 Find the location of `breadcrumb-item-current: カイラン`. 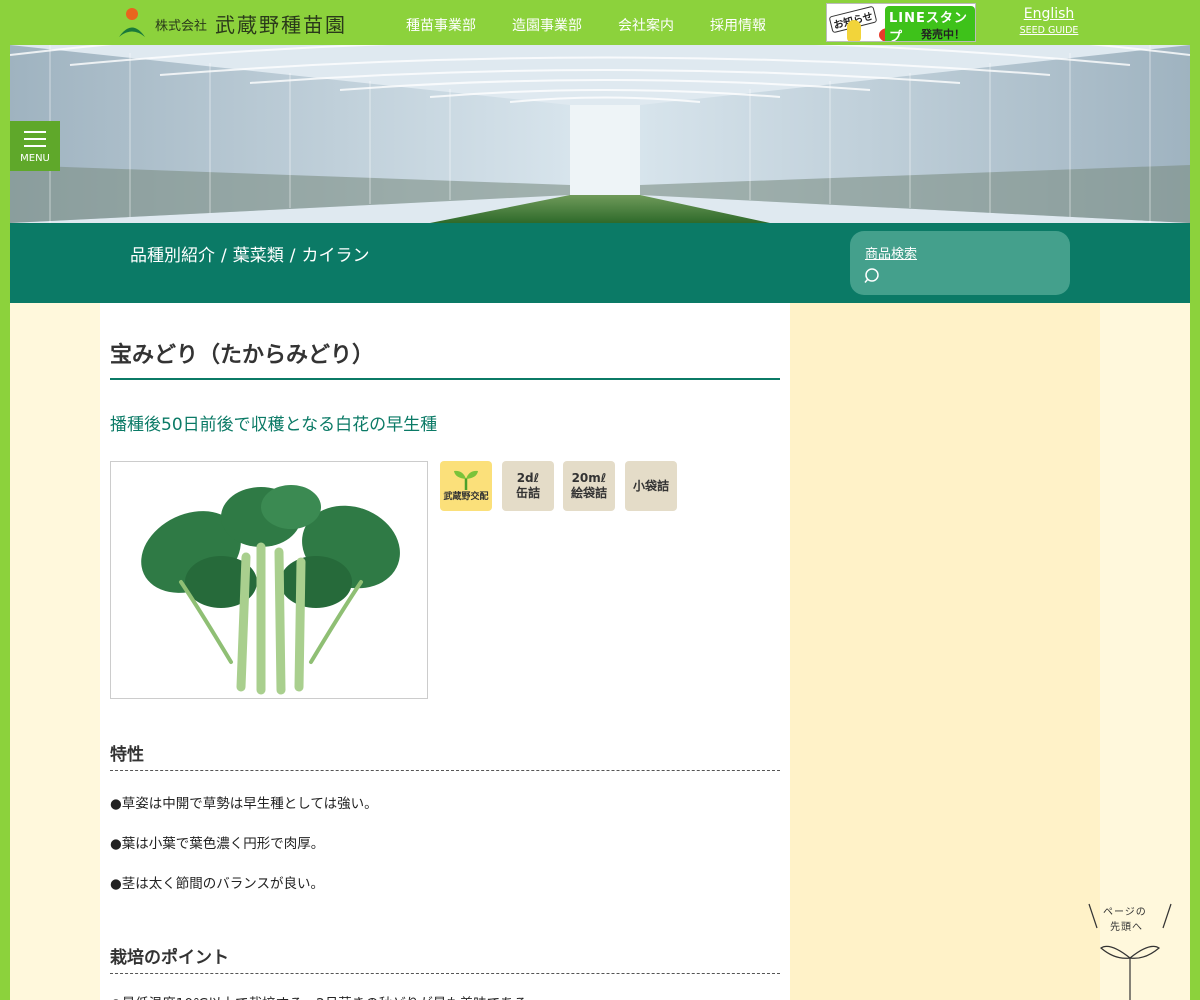

breadcrumb-item-current: カイラン is located at coordinates (335, 256).